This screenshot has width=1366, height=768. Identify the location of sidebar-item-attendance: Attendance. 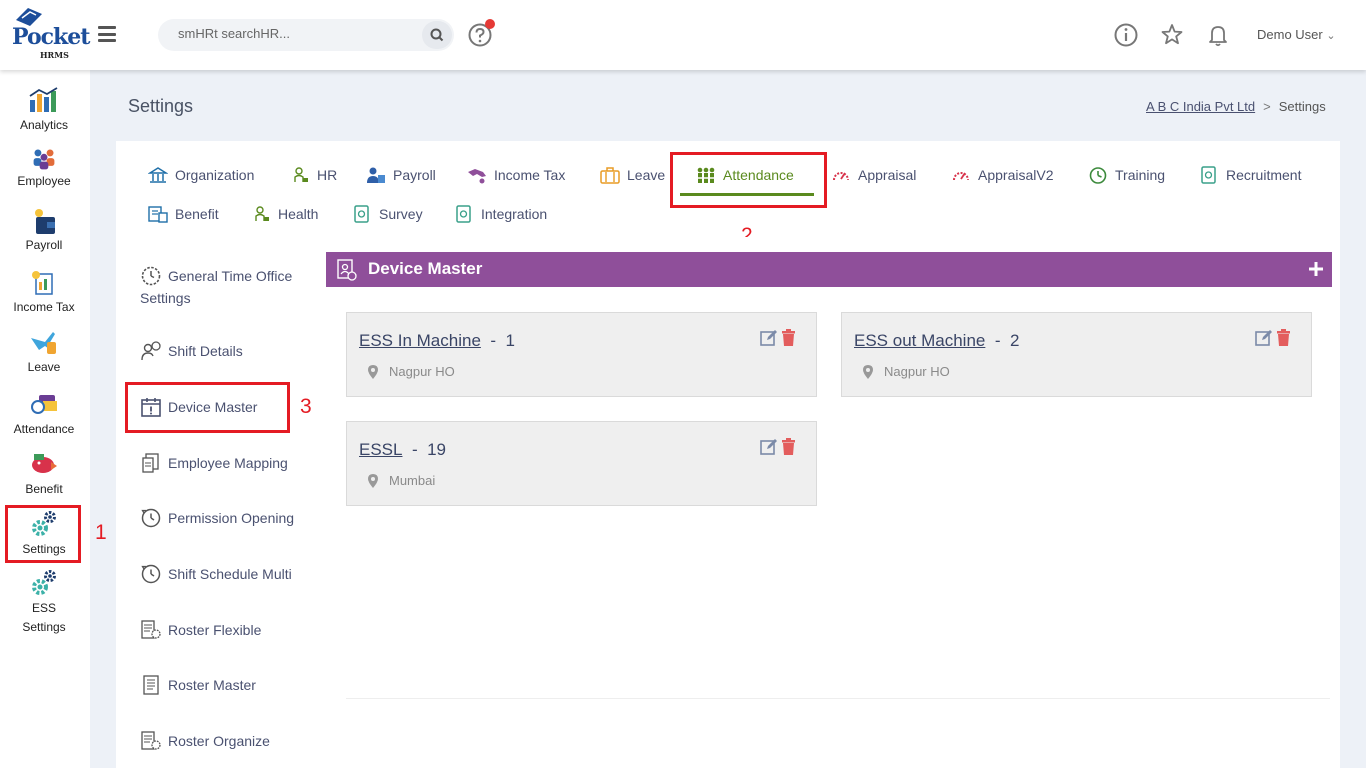
(44, 414).